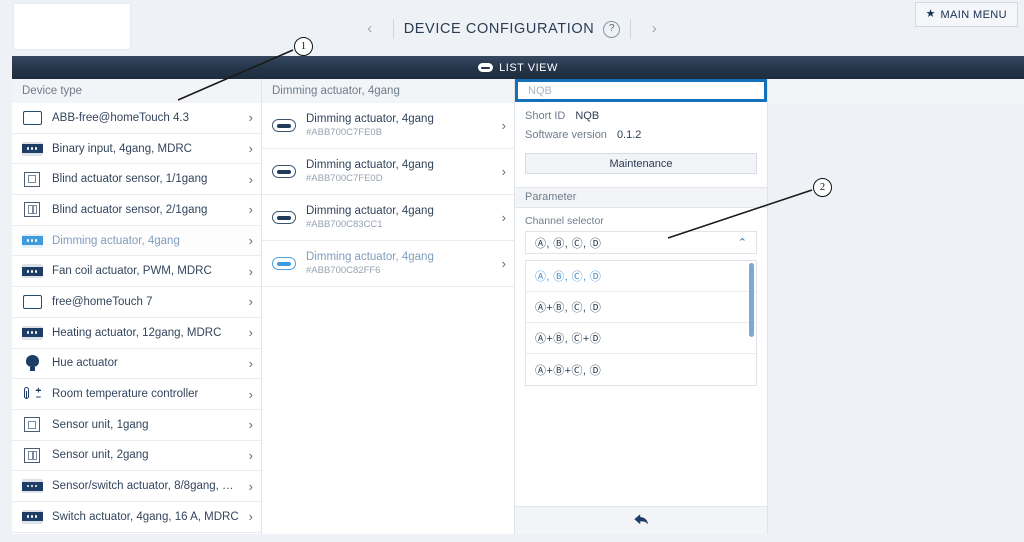  What do you see at coordinates (136, 272) in the screenshot?
I see `device-type-row: Fan coil actuator, PWM, MDRC ›` at bounding box center [136, 272].